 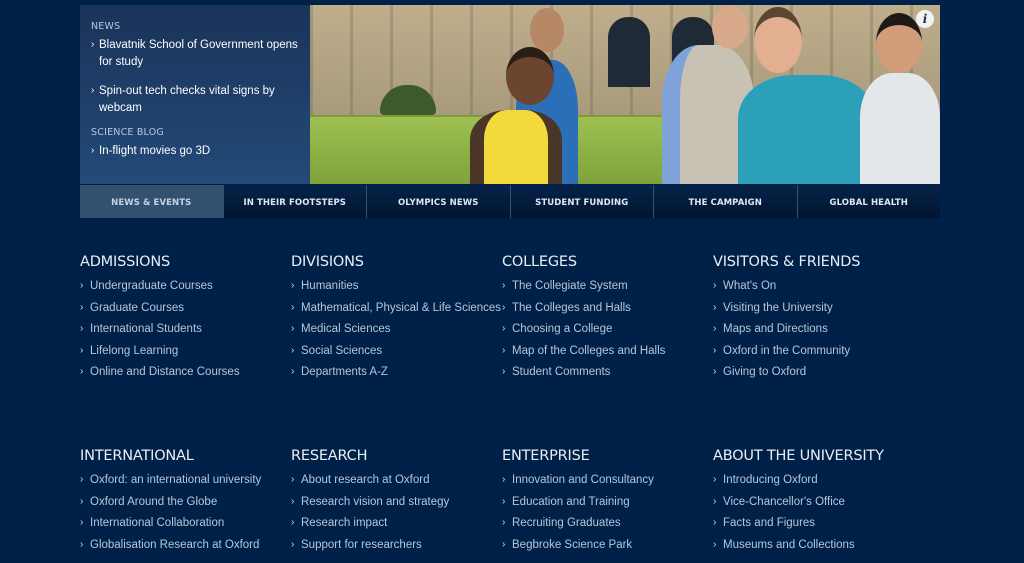 I want to click on tab-the-campaign: THE CAMPAIGN, so click(x=726, y=201).